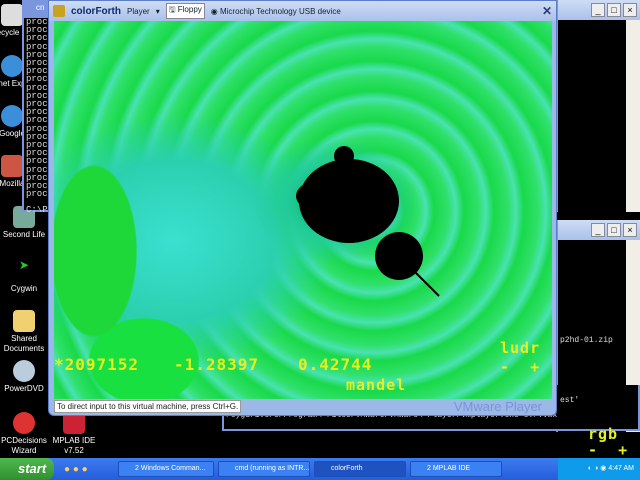  Describe the element at coordinates (598, 106) in the screenshot. I see `console-window-right-top: _ □ ×` at that location.